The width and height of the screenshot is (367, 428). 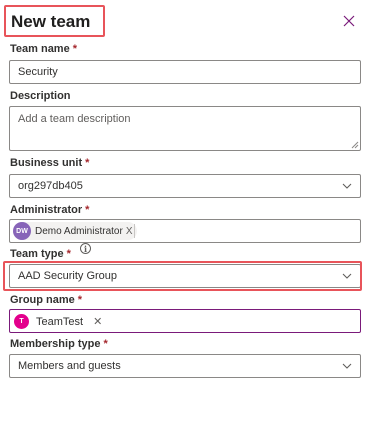 I want to click on team-type-label: Team type *, so click(x=40, y=254).